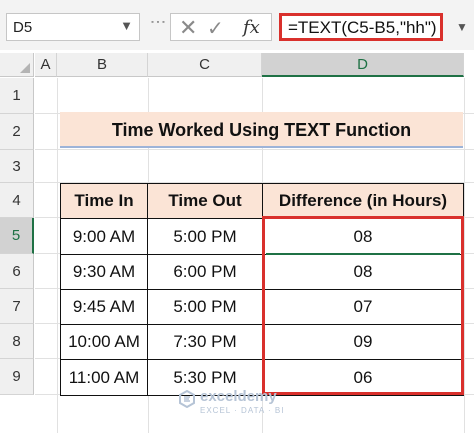 The height and width of the screenshot is (433, 474). What do you see at coordinates (25, 68) in the screenshot?
I see `select-all-icon` at bounding box center [25, 68].